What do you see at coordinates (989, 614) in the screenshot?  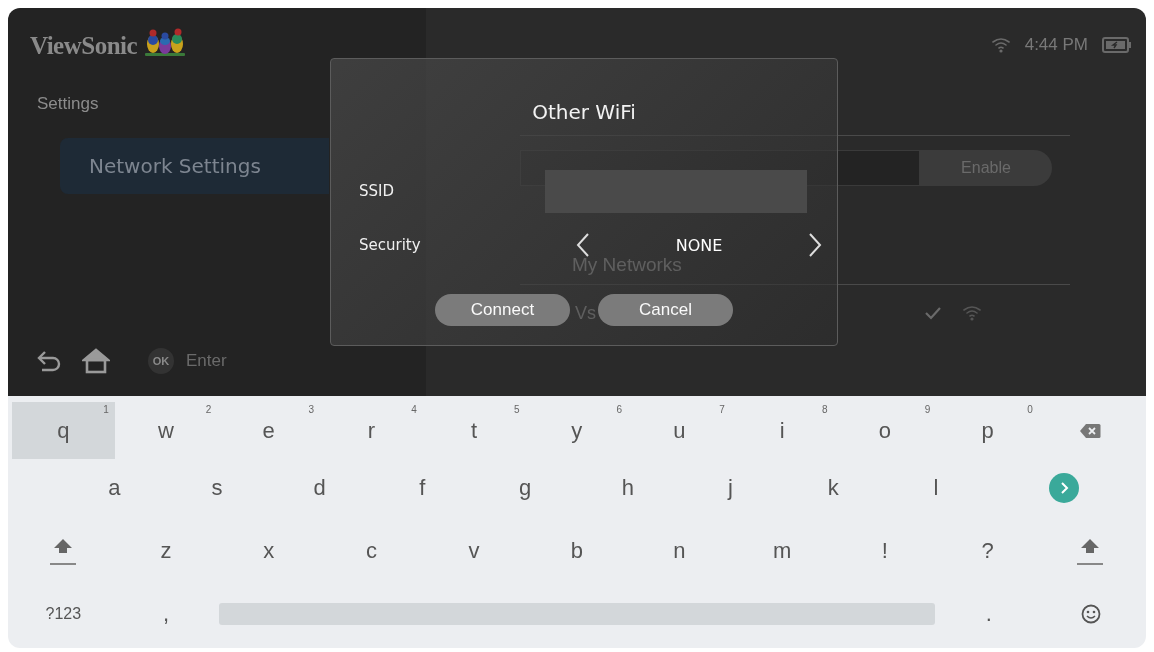 I see `keyboard-key: .` at bounding box center [989, 614].